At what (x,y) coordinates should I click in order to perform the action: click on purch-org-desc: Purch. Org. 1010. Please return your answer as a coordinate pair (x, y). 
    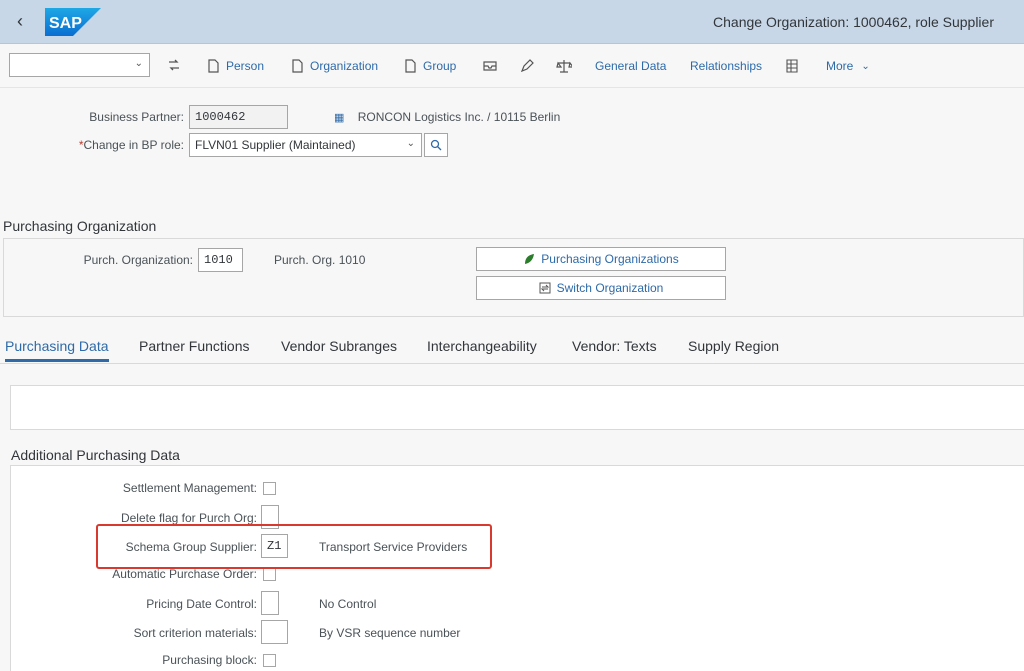
    Looking at the image, I should click on (320, 260).